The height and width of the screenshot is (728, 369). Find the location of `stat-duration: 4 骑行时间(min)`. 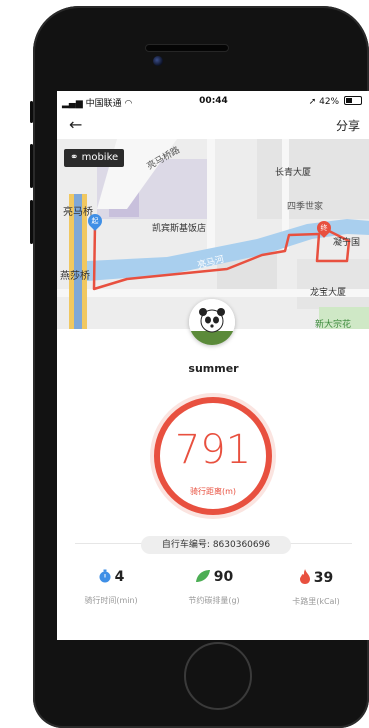

stat-duration: 4 骑行时间(min) is located at coordinates (111, 587).